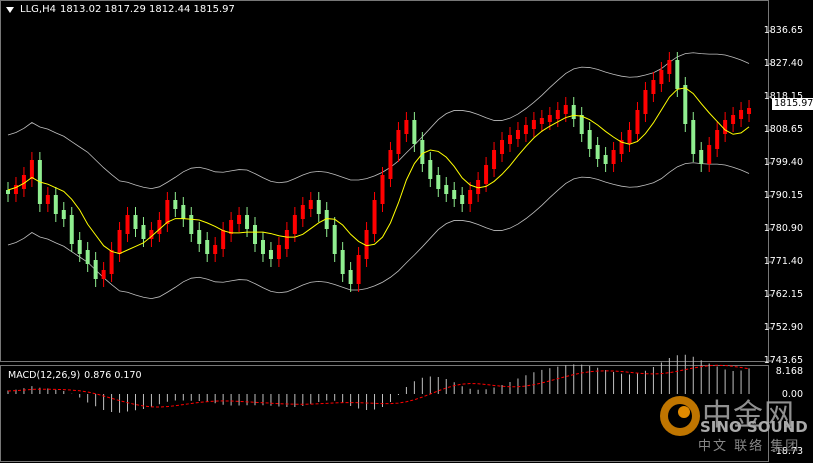  I want to click on price-tick-label: 1836.65, so click(783, 30).